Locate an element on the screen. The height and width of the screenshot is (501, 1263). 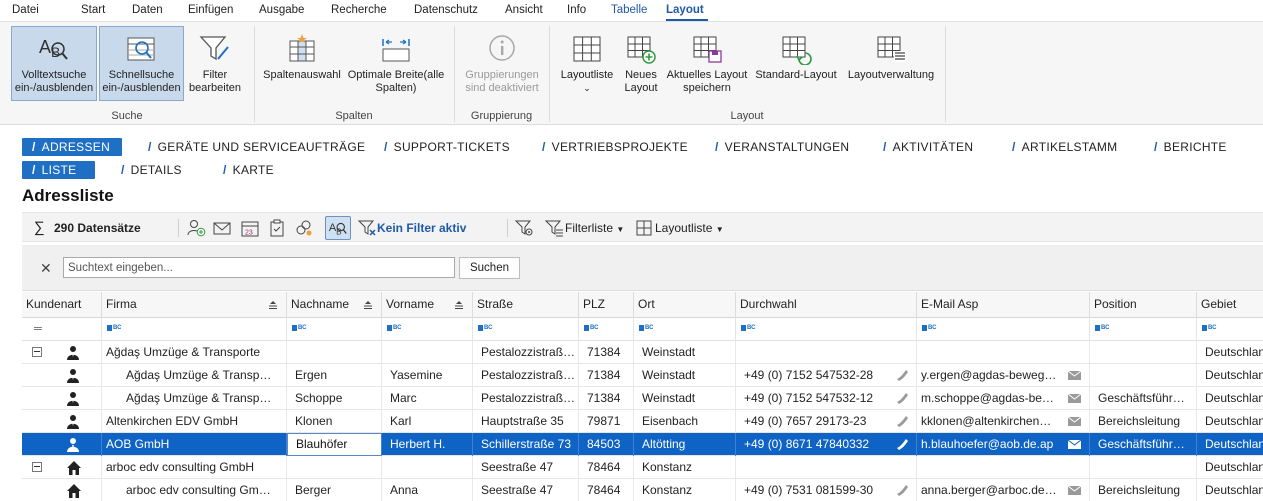
tab-veranstaltungen: / VERANSTALTUNGEN is located at coordinates (782, 147).